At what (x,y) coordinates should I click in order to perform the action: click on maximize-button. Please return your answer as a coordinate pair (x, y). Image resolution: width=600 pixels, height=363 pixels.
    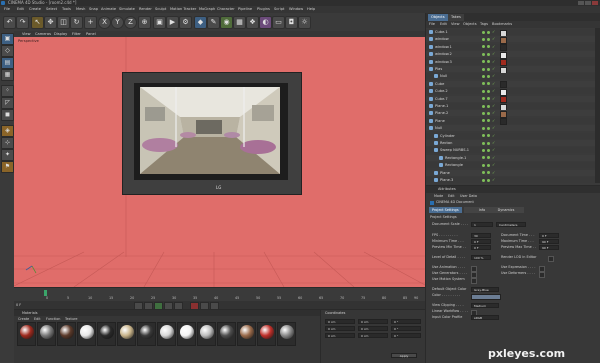
    Looking at the image, I should click on (588, 3).